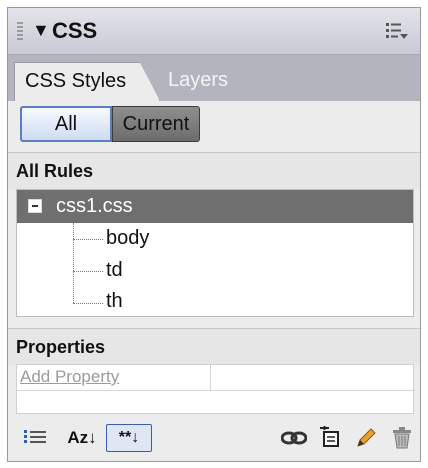 The image size is (428, 468). What do you see at coordinates (214, 439) in the screenshot?
I see `panel-toolbar: Az↓ **↓` at bounding box center [214, 439].